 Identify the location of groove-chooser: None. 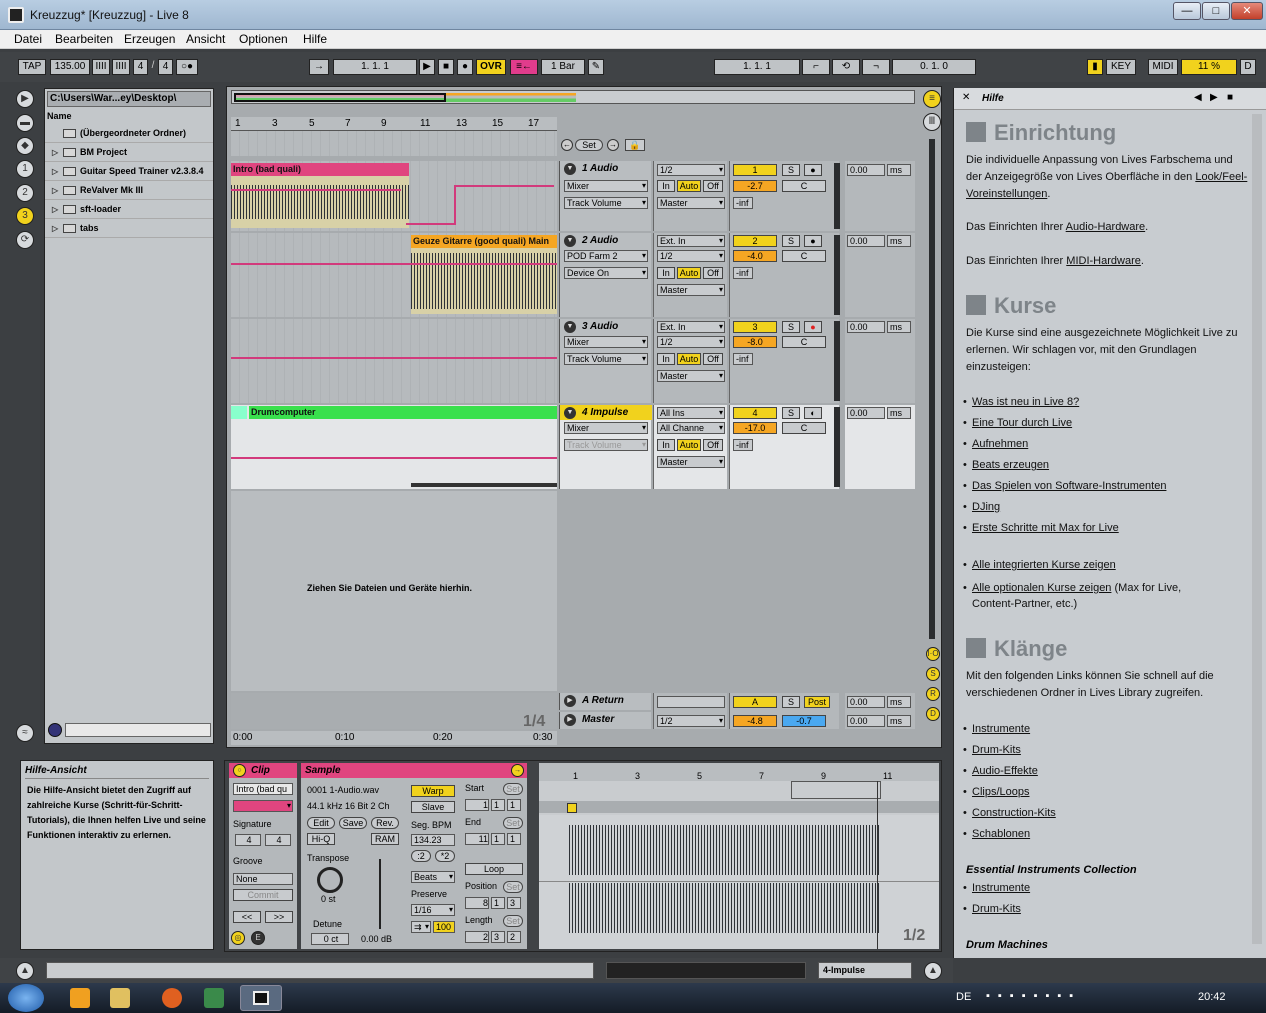
(263, 879).